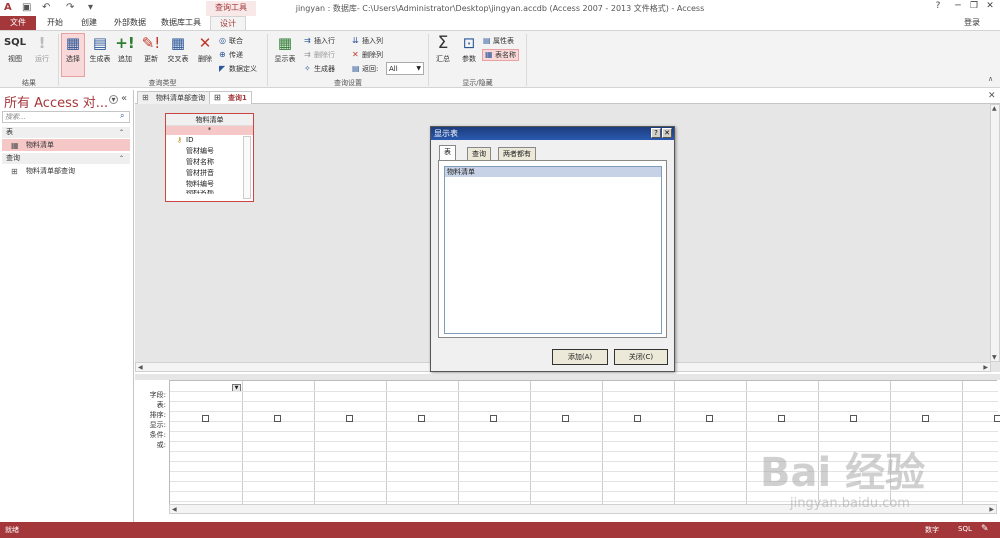 The width and height of the screenshot is (1000, 538). I want to click on doc-tab-query1-label: 查询1, so click(237, 98).